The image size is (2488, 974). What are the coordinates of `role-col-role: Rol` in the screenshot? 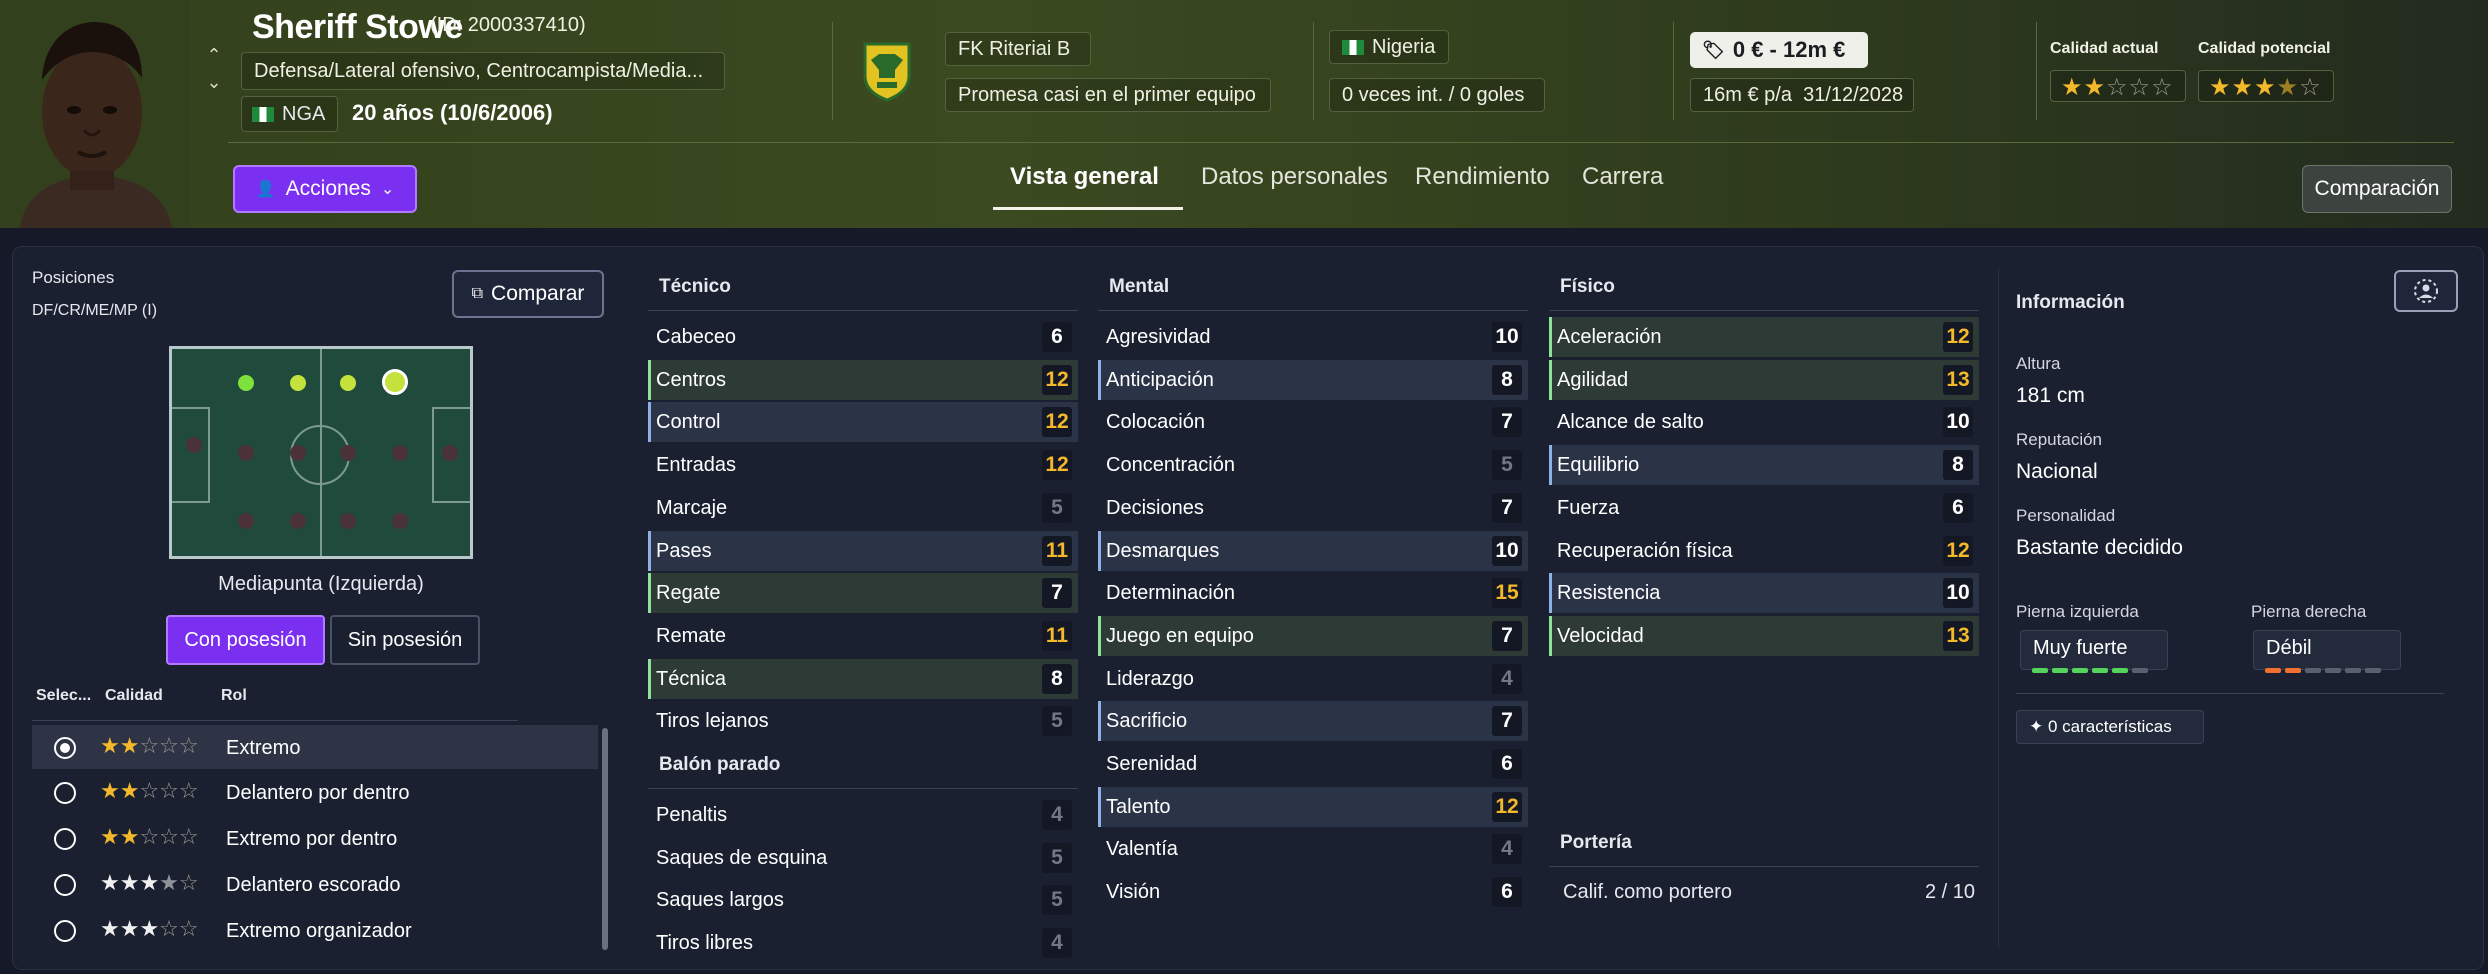 It's located at (234, 696).